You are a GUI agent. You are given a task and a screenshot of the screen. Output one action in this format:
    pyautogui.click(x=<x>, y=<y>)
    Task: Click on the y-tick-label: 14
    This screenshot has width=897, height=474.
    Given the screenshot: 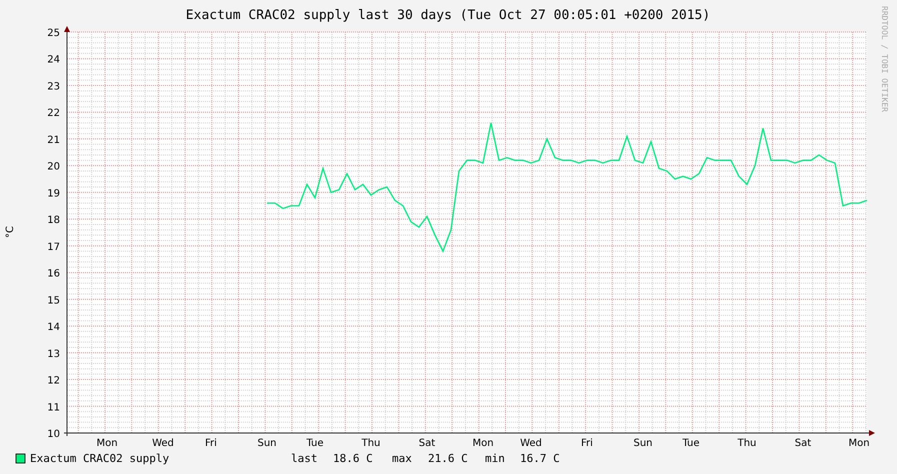 What is the action you would take?
    pyautogui.click(x=53, y=328)
    